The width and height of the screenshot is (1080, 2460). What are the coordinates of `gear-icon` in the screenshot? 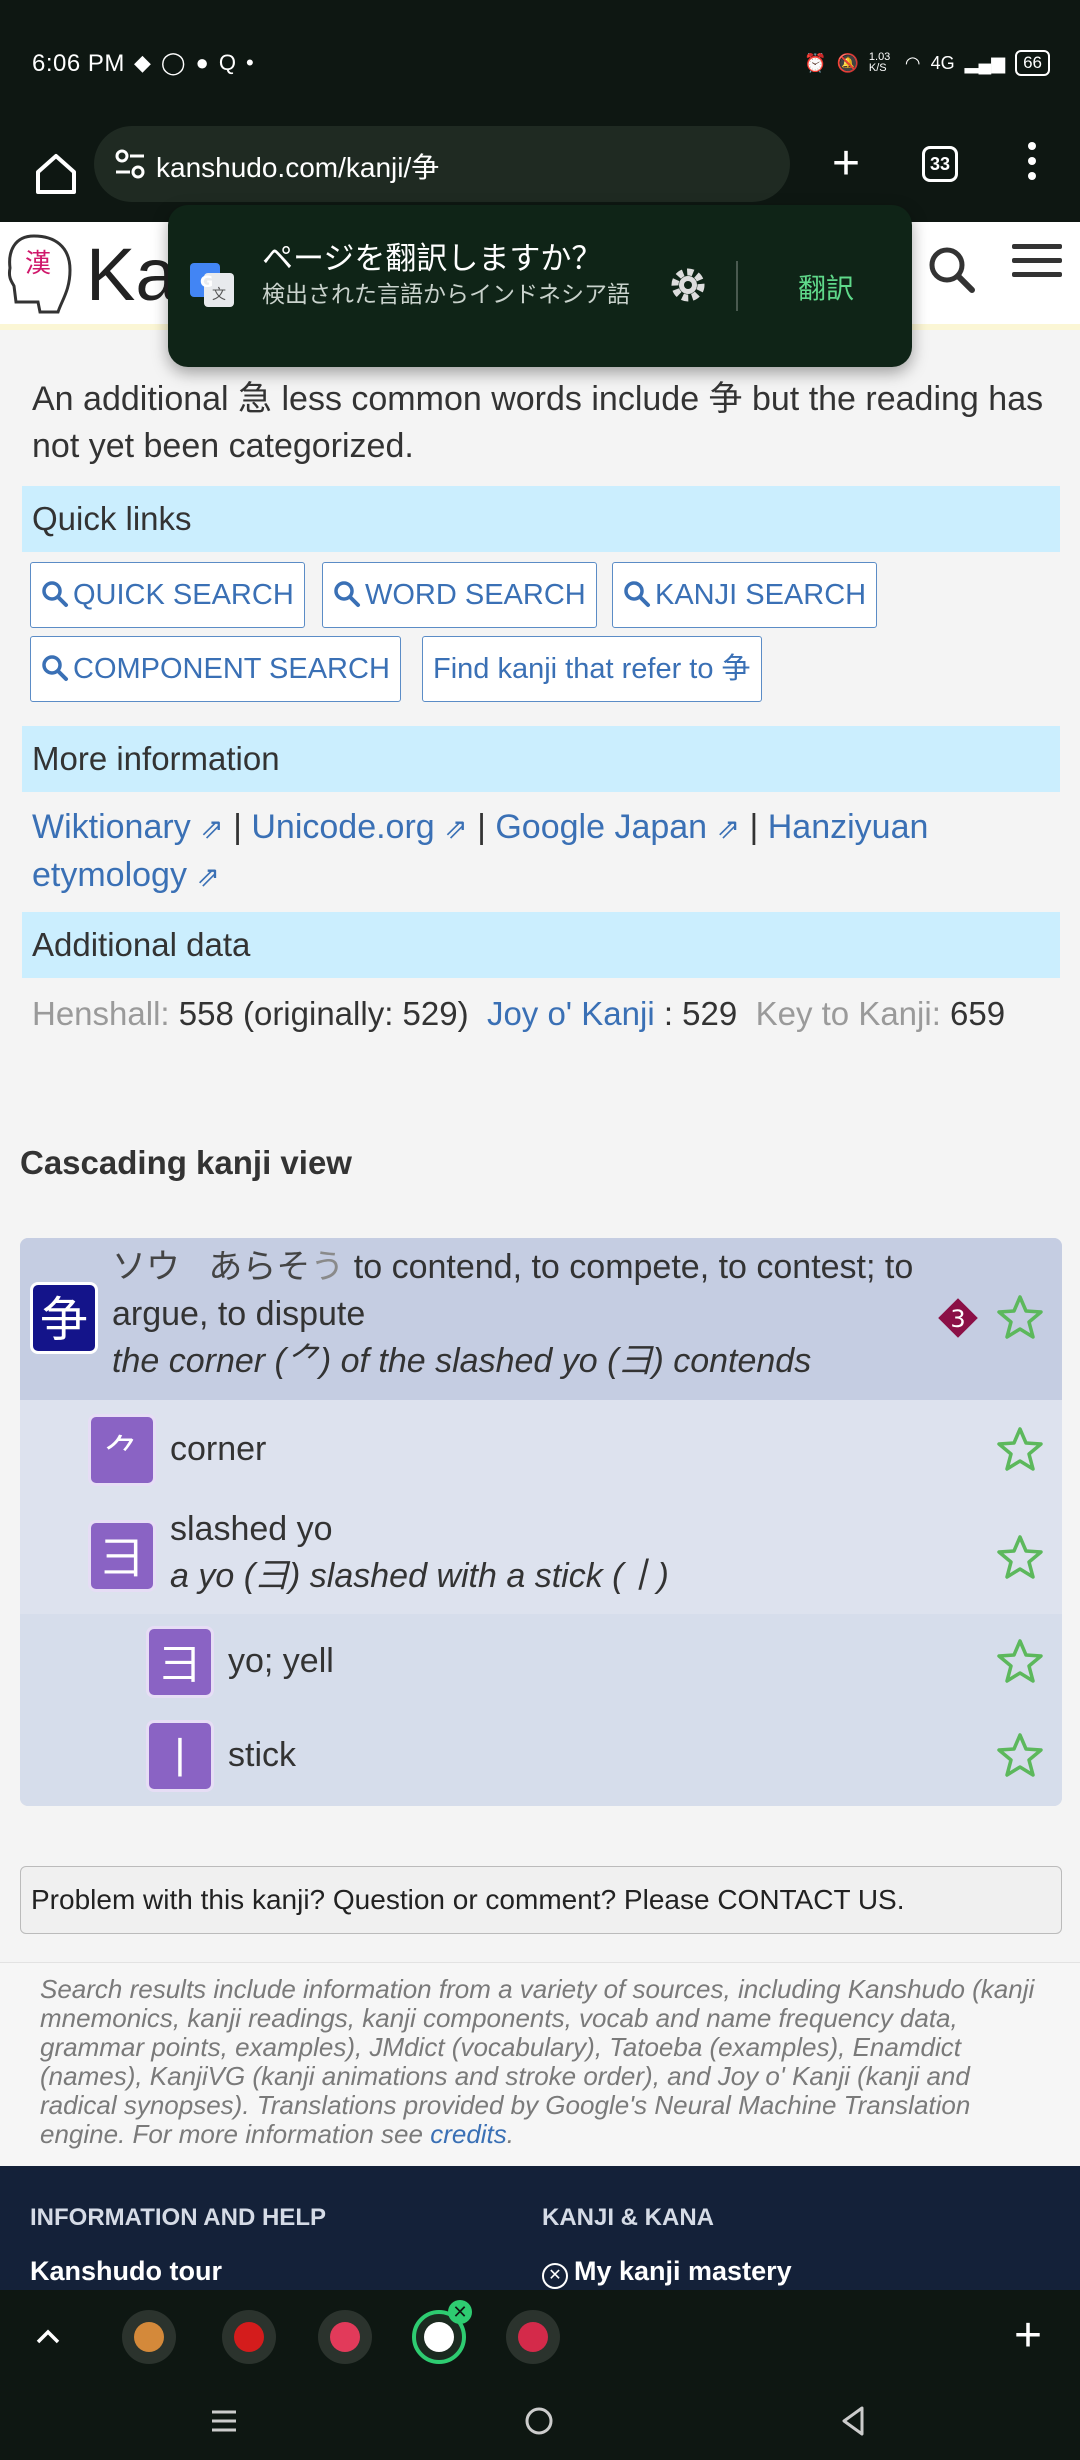 It's located at (688, 285).